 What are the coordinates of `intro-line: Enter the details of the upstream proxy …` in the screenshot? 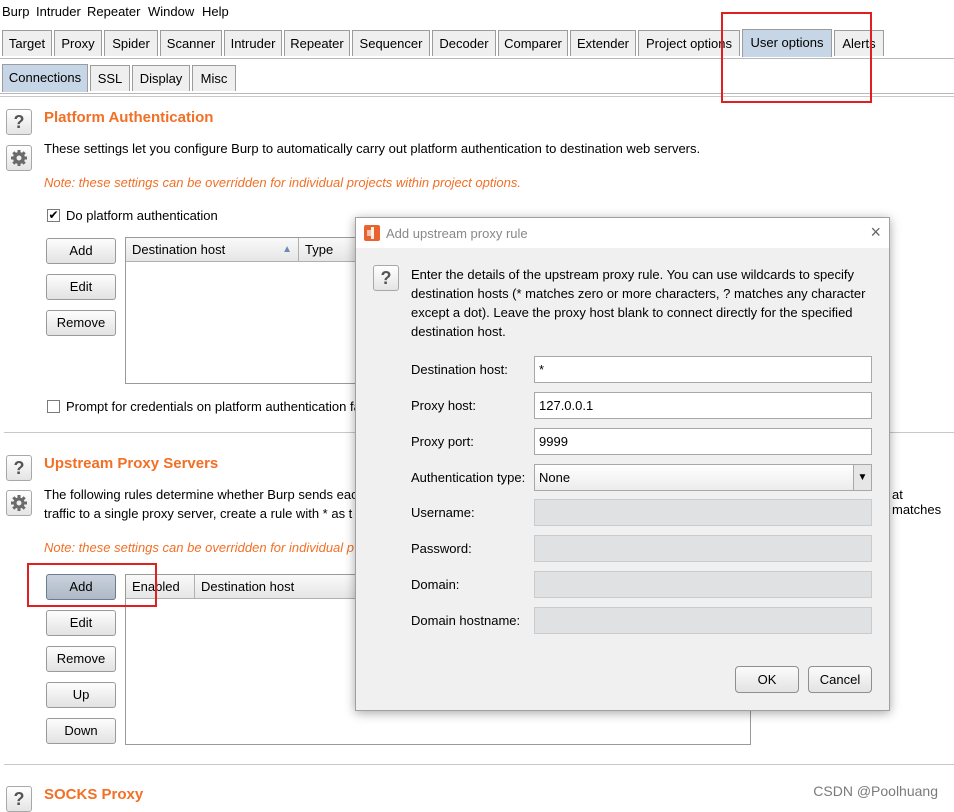 It's located at (632, 274).